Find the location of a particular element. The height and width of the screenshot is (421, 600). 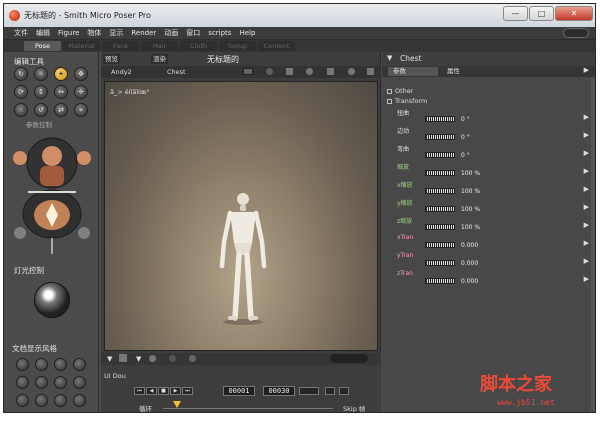

menu-toggle is located at coordinates (576, 33).